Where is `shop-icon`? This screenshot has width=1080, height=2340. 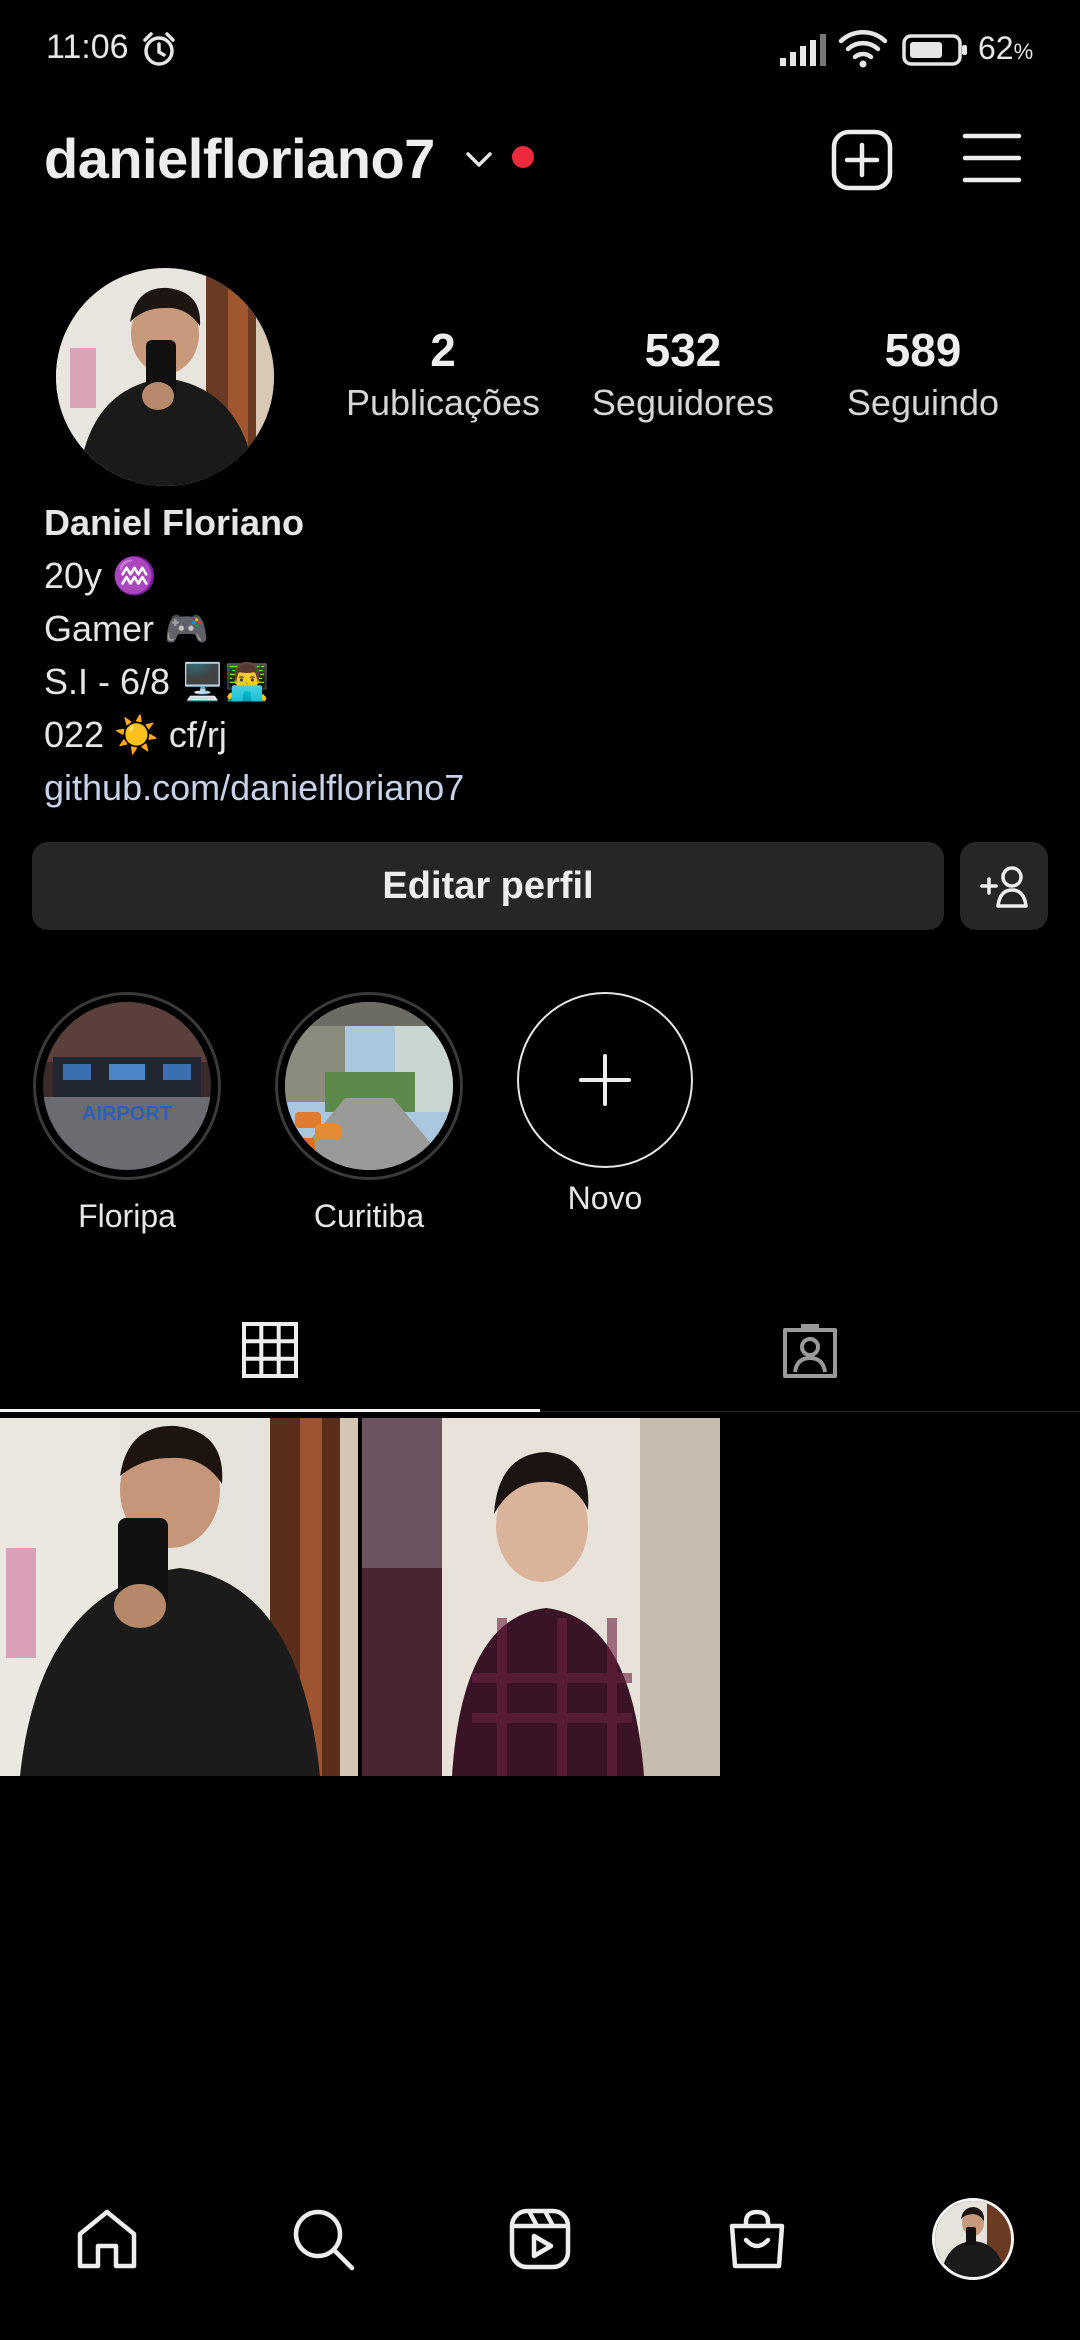 shop-icon is located at coordinates (757, 2239).